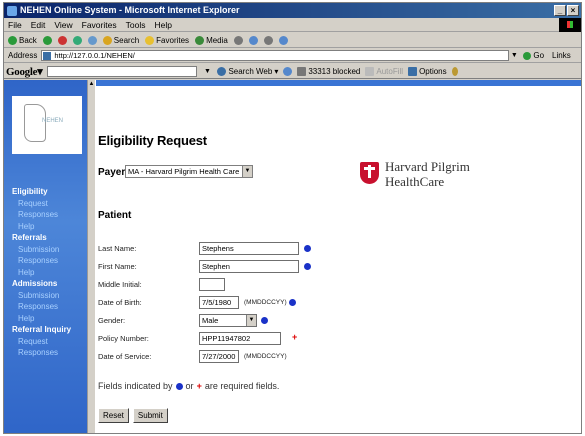  I want to click on minimize-button: _, so click(560, 10).